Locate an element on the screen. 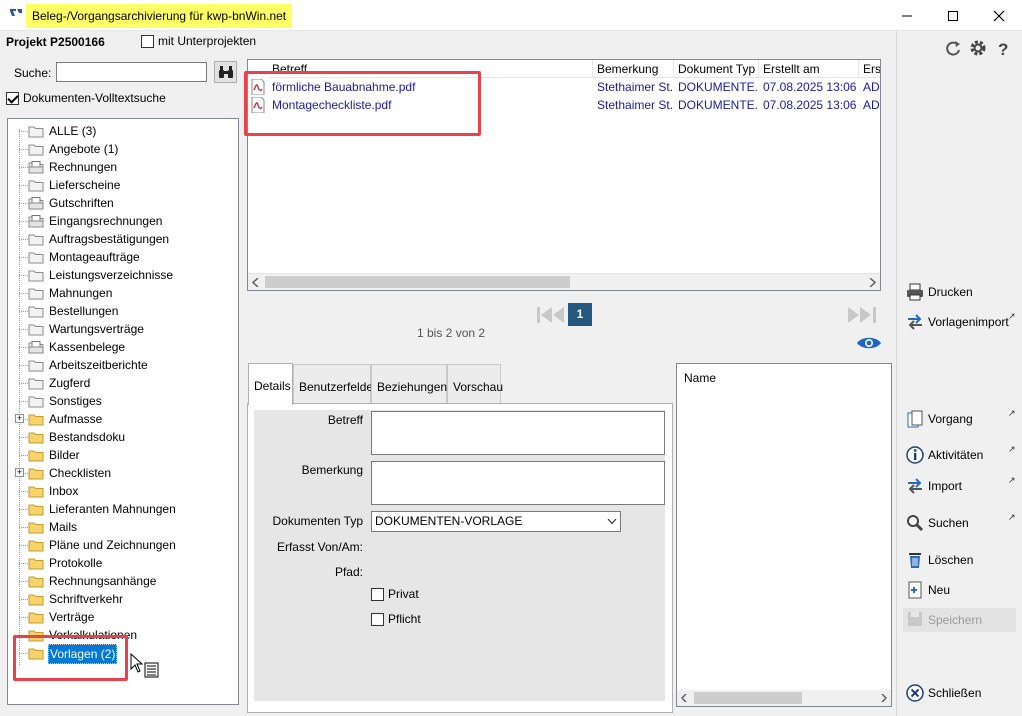  dokumenten-typ-label: Dokumenten Typ is located at coordinates (318, 521).